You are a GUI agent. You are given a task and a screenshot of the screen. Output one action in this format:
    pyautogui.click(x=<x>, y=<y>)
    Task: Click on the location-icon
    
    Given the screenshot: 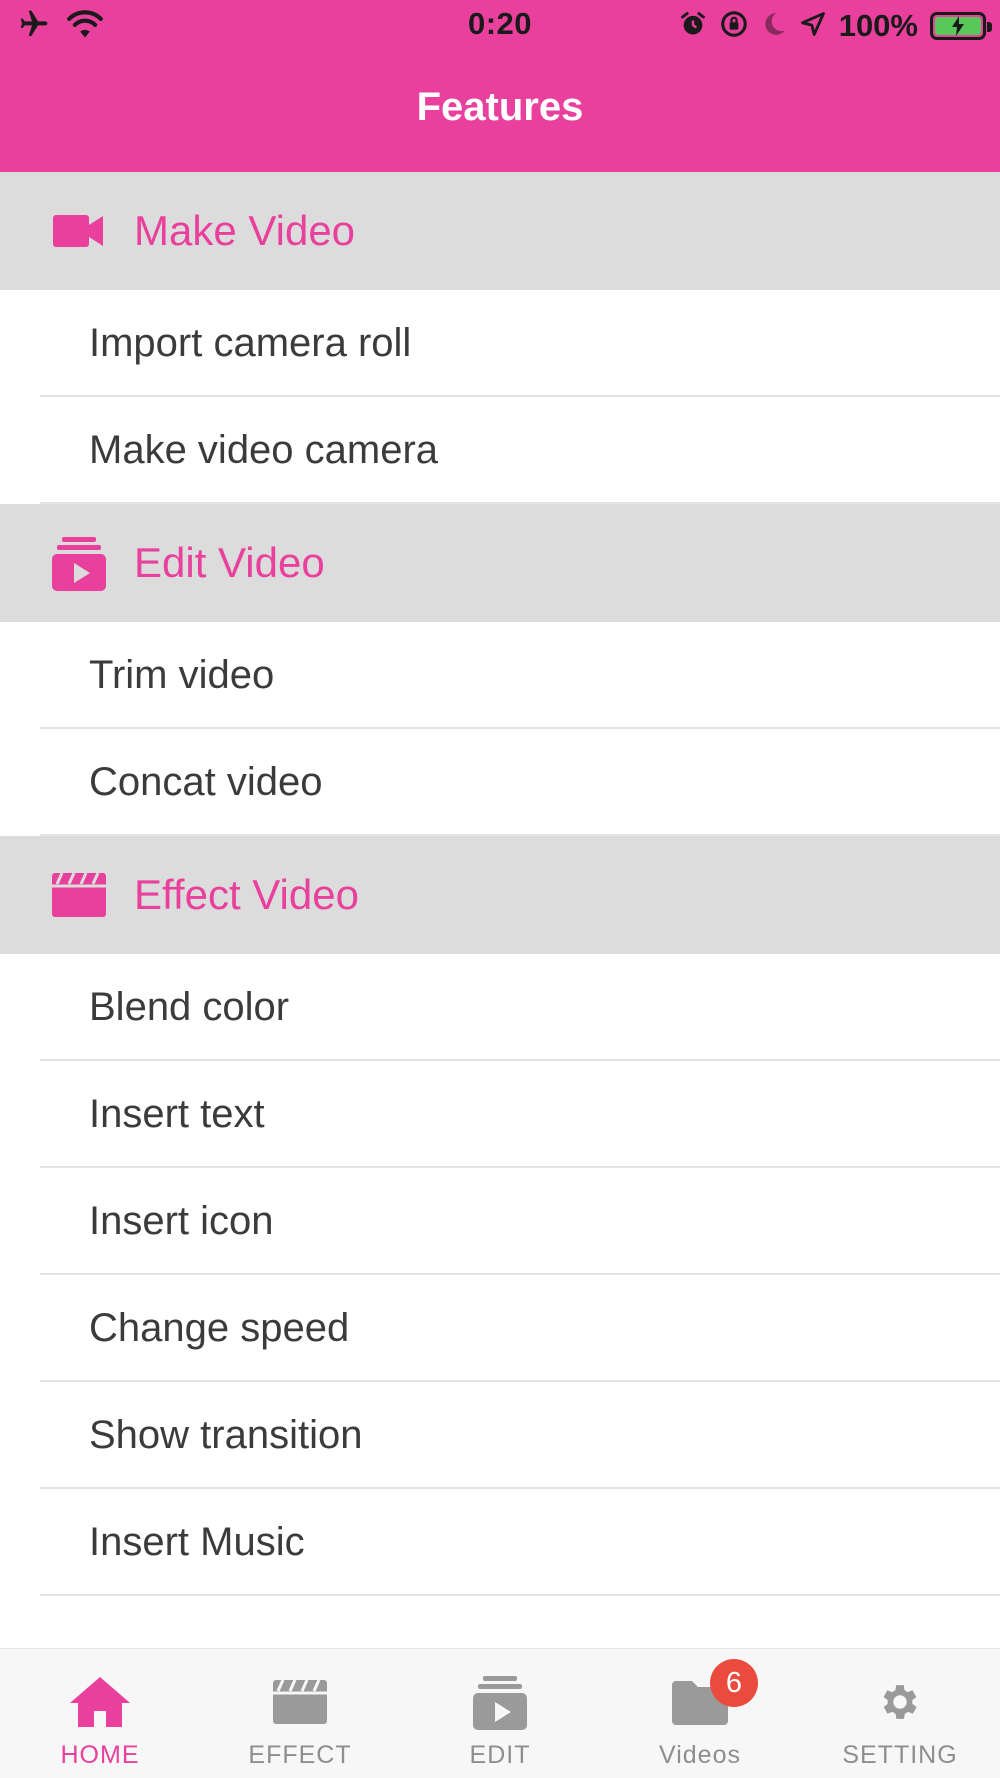 What is the action you would take?
    pyautogui.click(x=813, y=26)
    